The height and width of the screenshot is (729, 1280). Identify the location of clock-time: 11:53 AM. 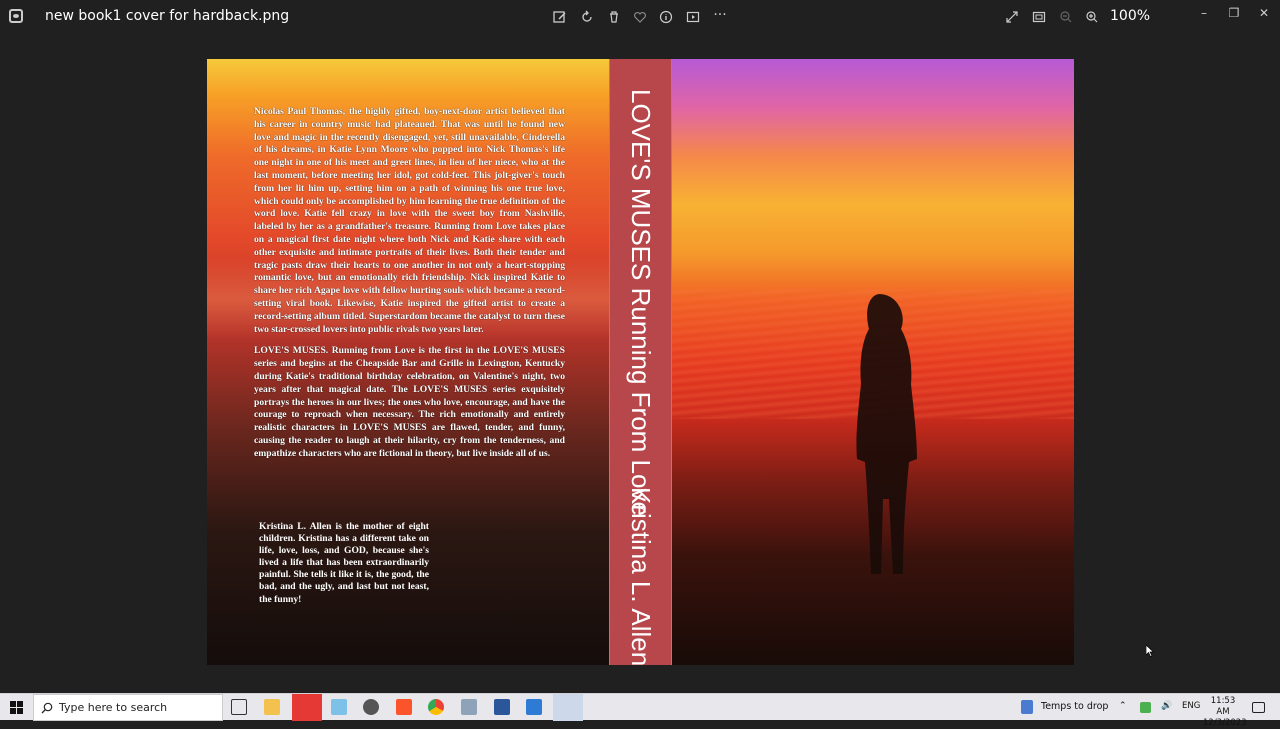
(1223, 706).